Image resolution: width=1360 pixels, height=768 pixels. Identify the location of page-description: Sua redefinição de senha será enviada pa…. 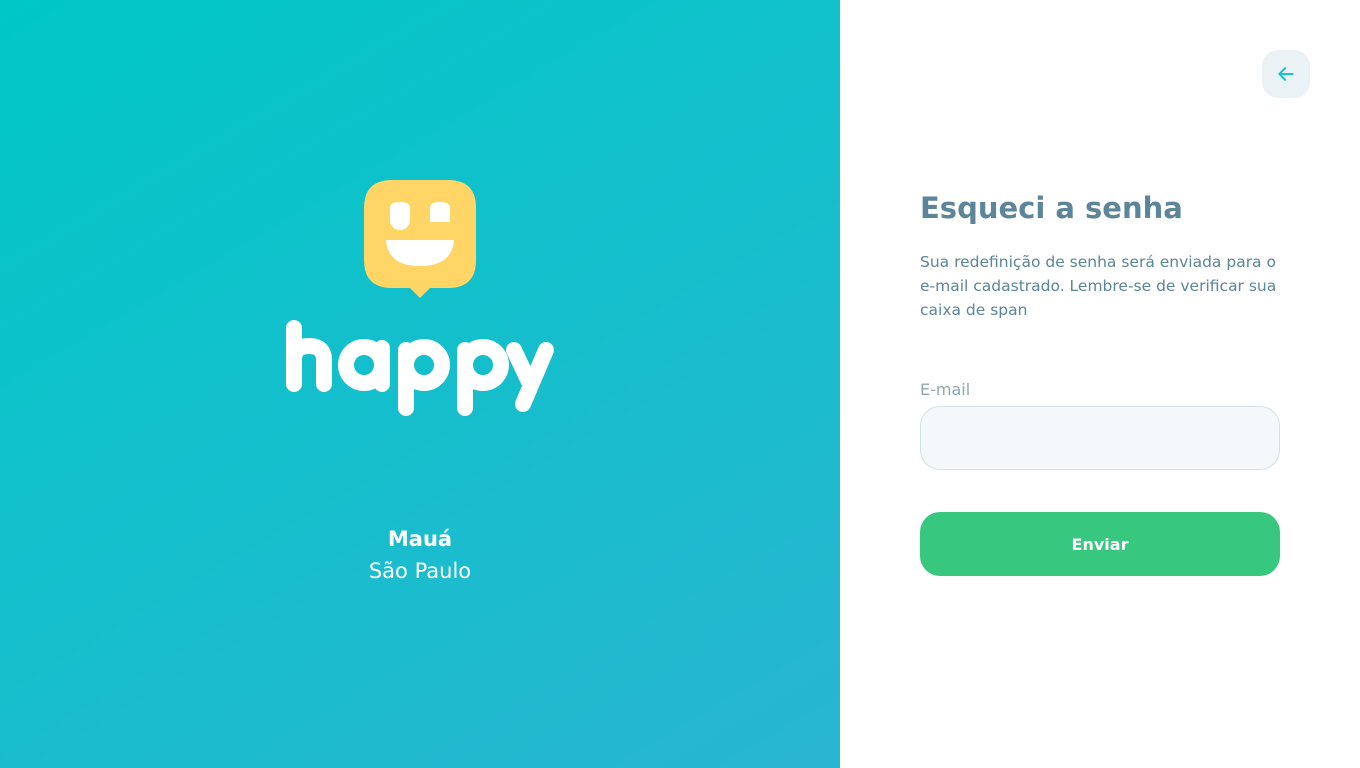
(1098, 286).